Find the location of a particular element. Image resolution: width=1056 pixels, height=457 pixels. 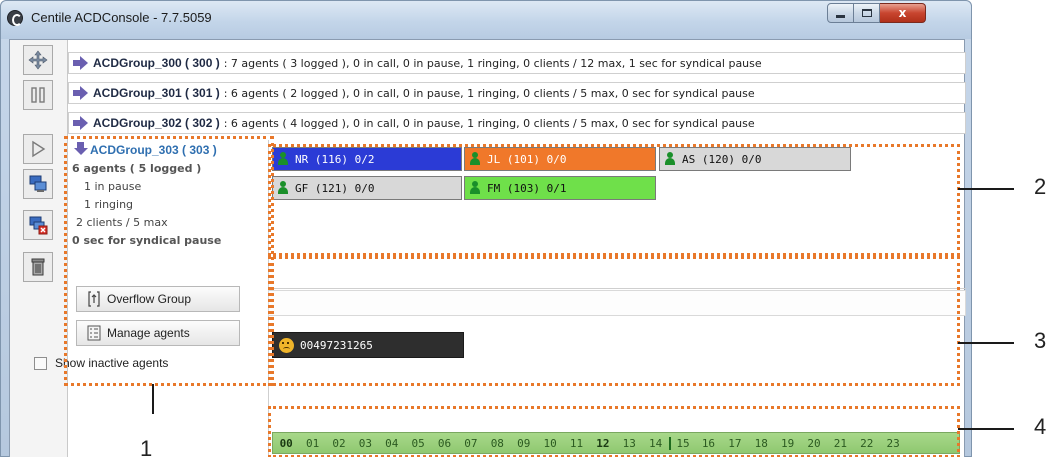

minimize-icon is located at coordinates (840, 16).